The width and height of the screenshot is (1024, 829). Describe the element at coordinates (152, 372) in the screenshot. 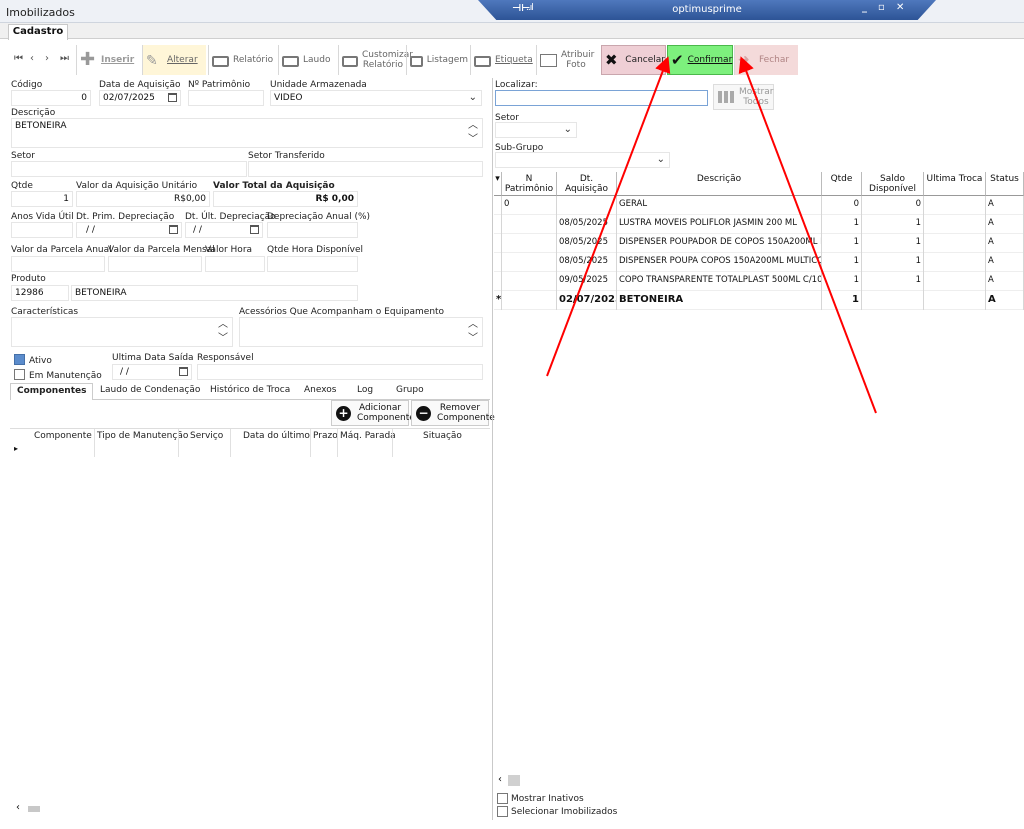

I see `ultima-saida-field: / /` at that location.